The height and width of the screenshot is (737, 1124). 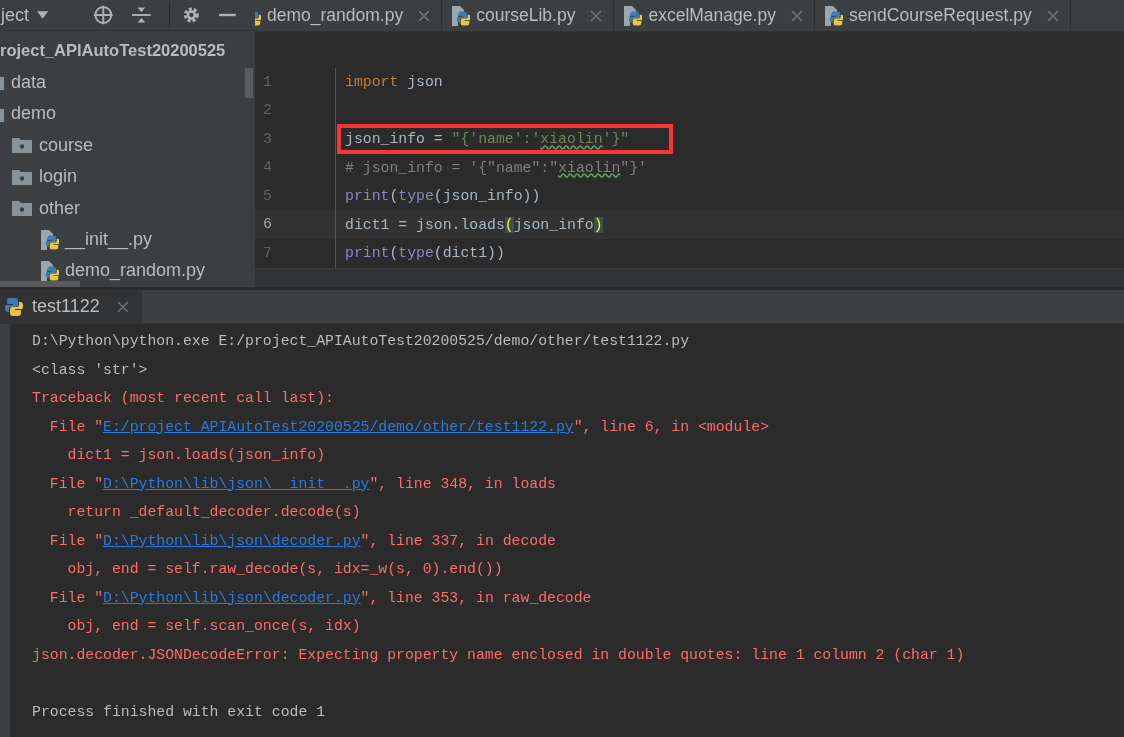 I want to click on tree-item: demo, so click(x=34, y=114).